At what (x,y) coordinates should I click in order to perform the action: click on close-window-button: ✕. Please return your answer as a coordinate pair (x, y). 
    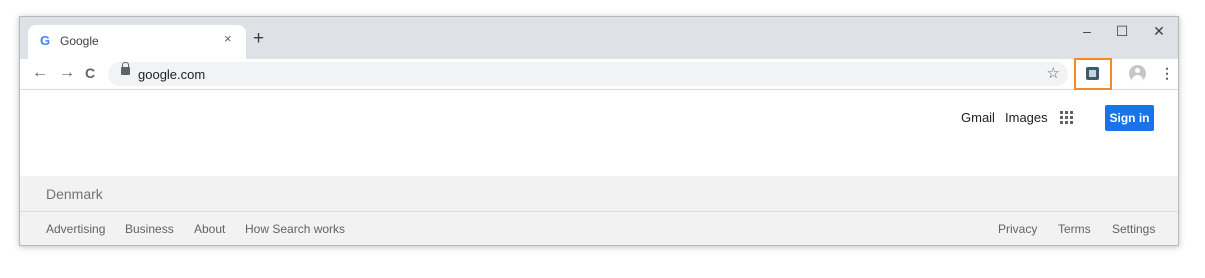
    Looking at the image, I should click on (1159, 31).